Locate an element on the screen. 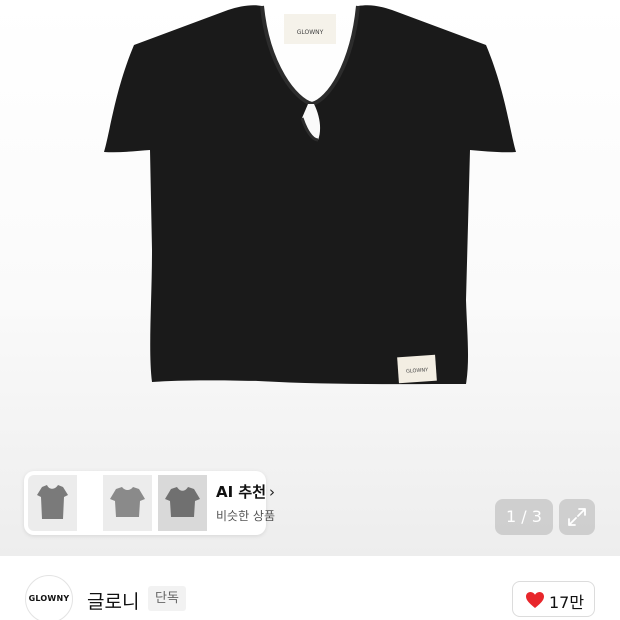 Image resolution: width=620 pixels, height=620 pixels. brand-bar: GLOWNY 글로니 단독 17만 is located at coordinates (310, 588).